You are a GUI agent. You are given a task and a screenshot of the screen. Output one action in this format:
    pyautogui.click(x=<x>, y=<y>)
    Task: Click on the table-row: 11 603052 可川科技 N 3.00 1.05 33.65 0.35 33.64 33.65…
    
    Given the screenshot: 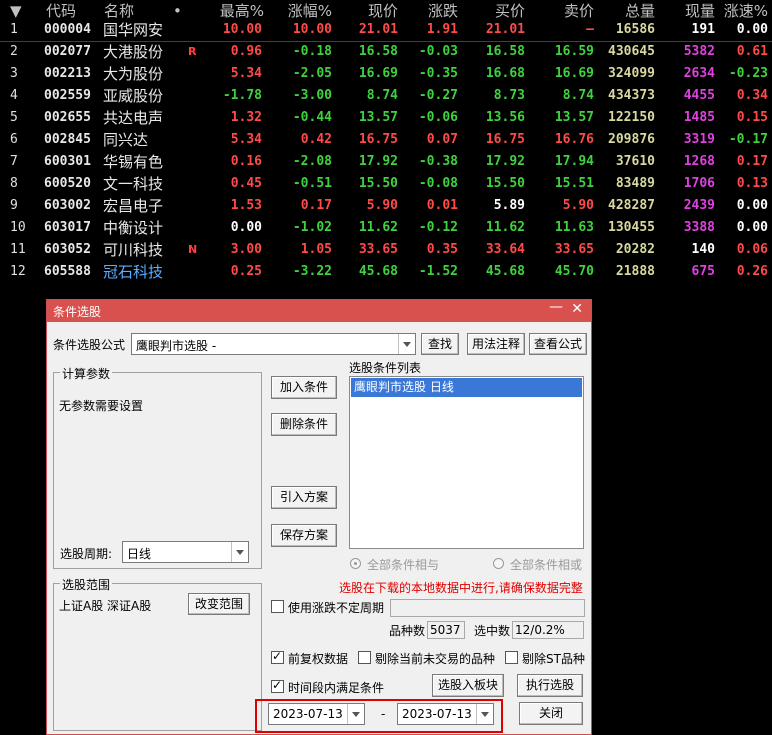 What is the action you would take?
    pyautogui.click(x=386, y=250)
    